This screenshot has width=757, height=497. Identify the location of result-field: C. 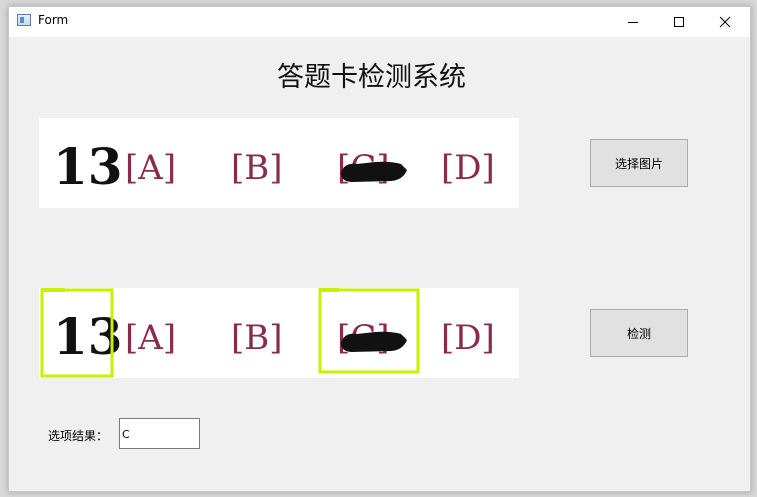
(159, 433).